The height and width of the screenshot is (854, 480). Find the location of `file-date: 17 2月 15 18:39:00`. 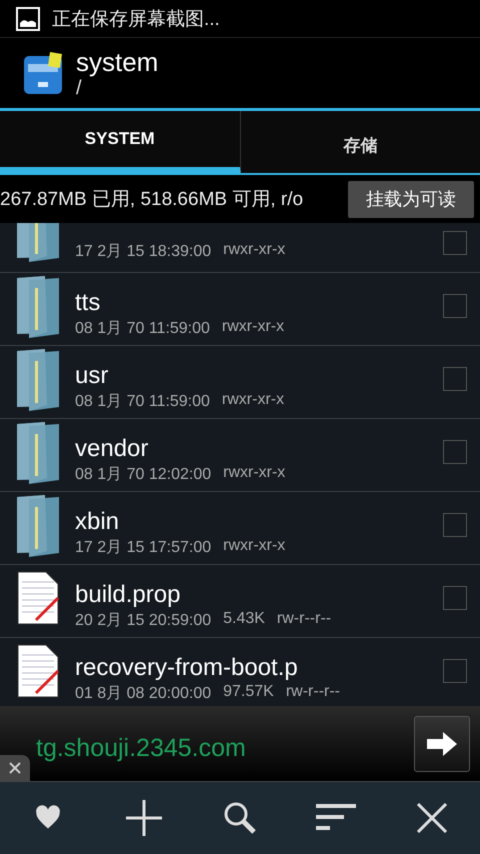

file-date: 17 2月 15 18:39:00 is located at coordinates (143, 252).